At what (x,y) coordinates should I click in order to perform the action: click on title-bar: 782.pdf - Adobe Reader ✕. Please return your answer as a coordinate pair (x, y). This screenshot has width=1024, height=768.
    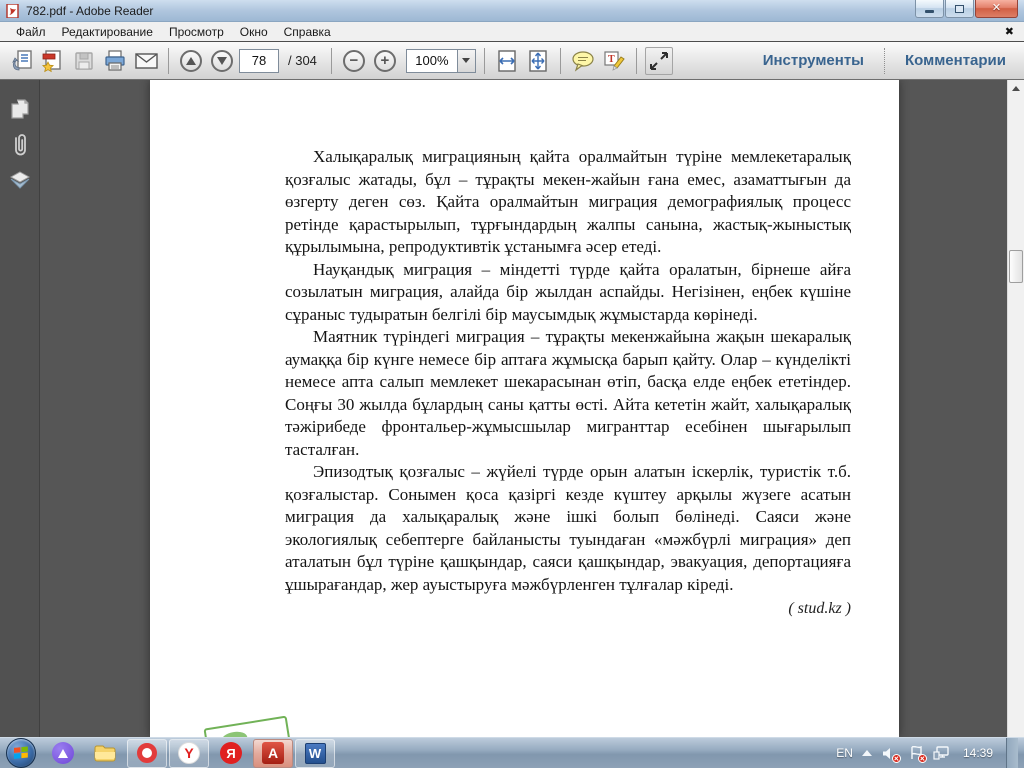
    Looking at the image, I should click on (512, 11).